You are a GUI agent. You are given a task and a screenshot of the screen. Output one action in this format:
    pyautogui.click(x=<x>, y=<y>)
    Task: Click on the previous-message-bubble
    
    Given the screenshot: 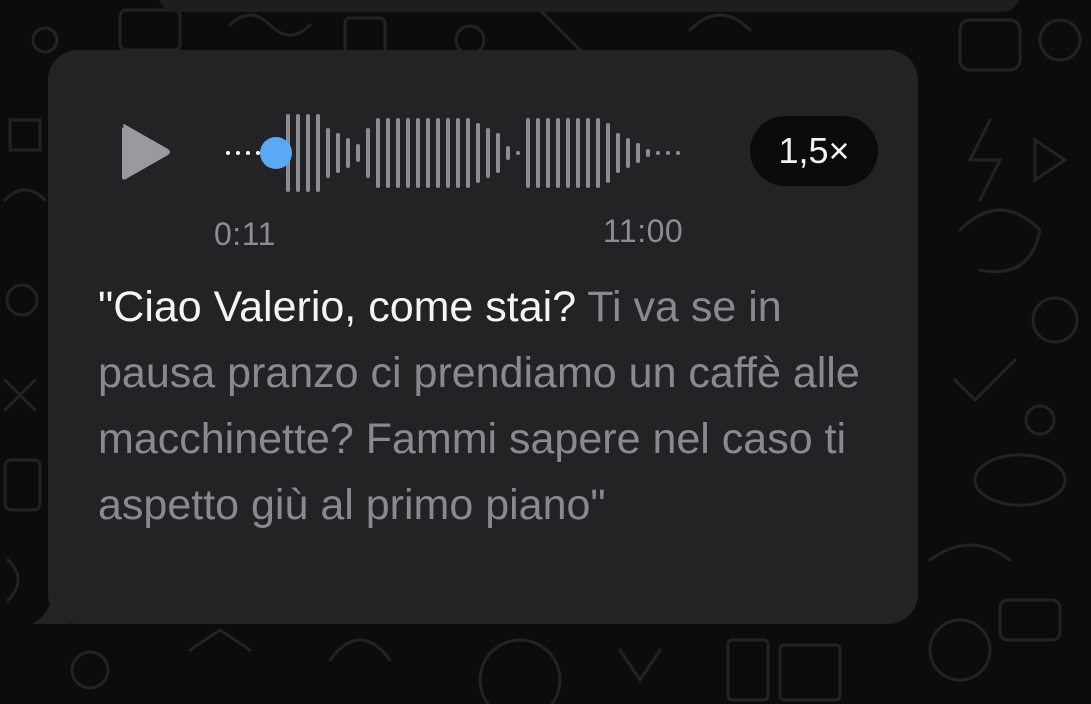 What is the action you would take?
    pyautogui.click(x=589, y=6)
    